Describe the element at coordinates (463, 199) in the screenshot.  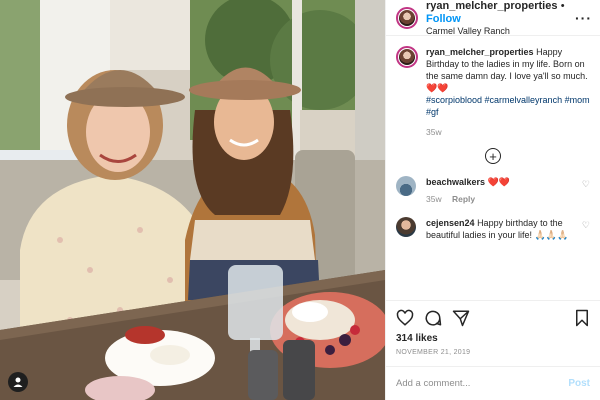
I see `reply-button: Reply` at that location.